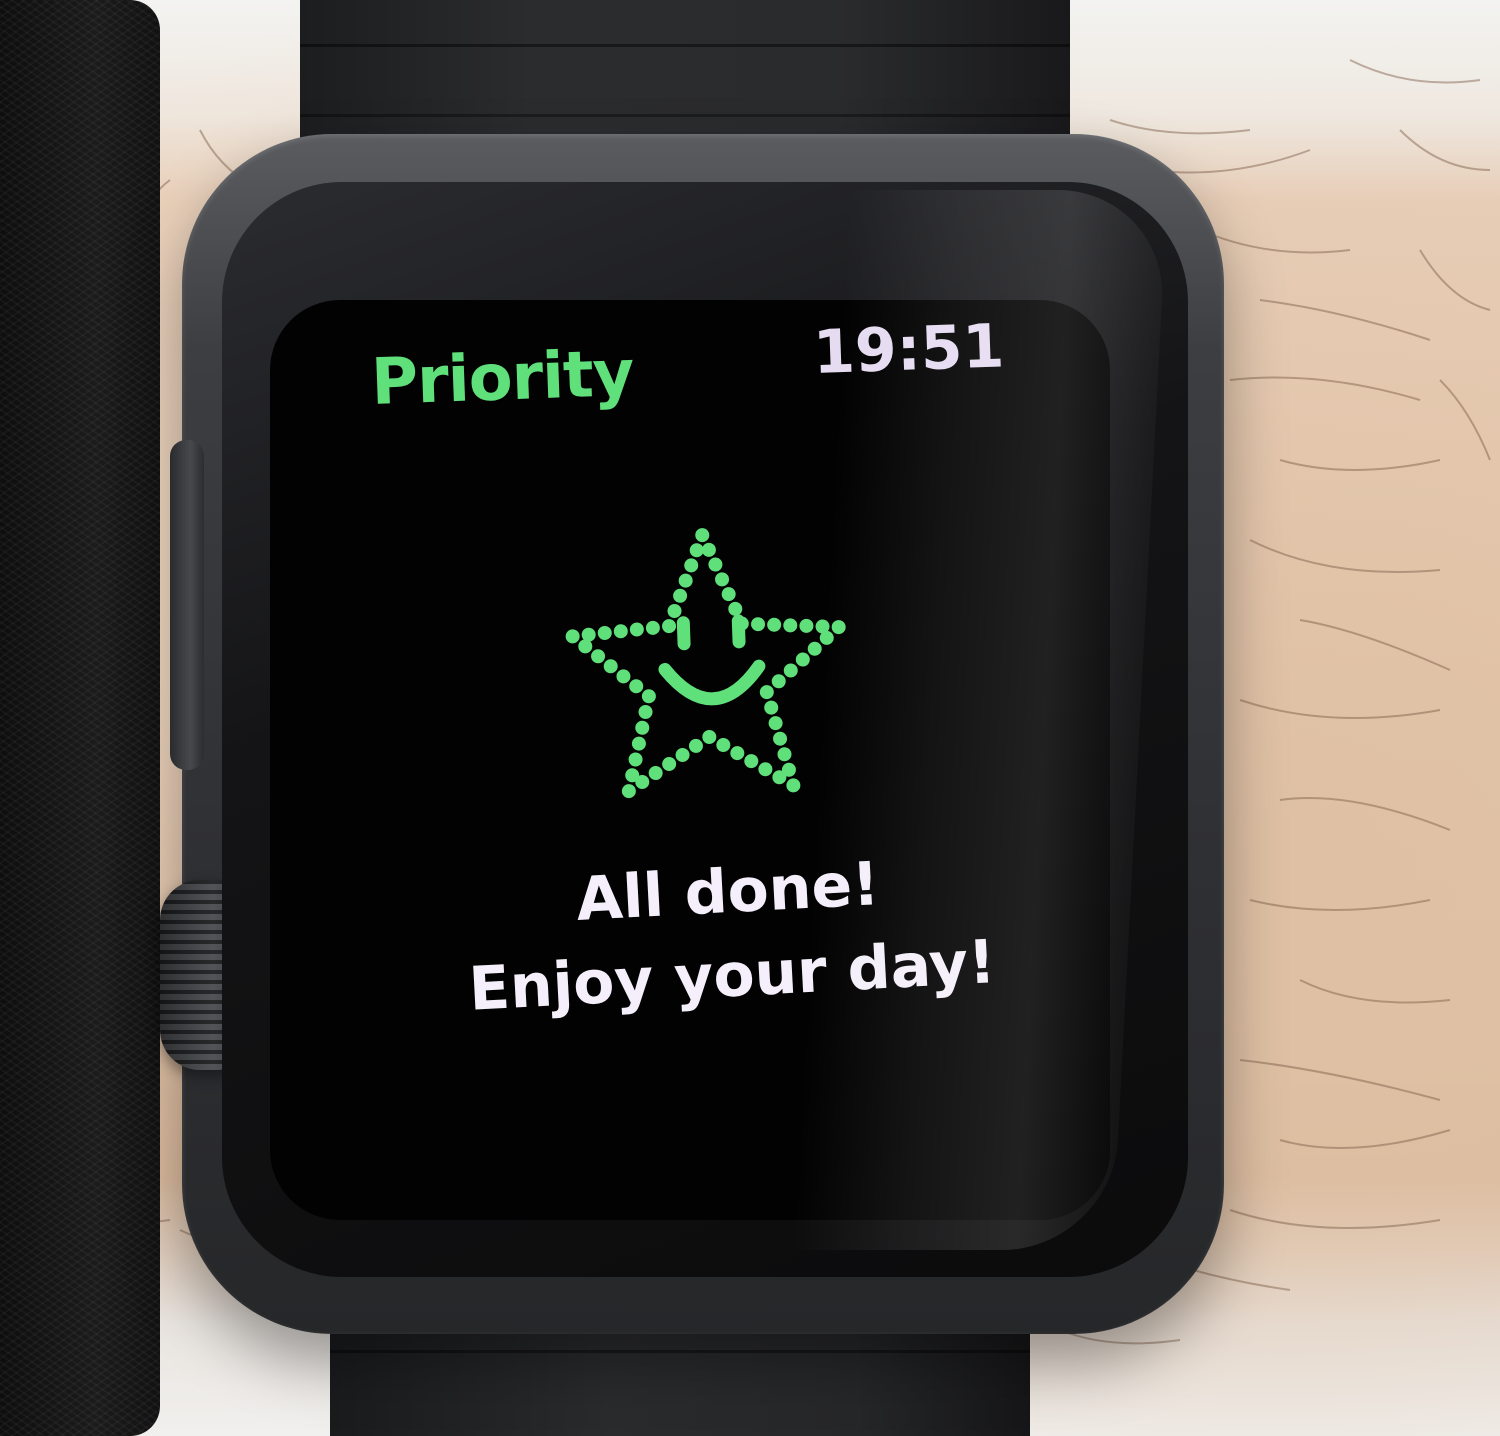 The image size is (1500, 1436). Describe the element at coordinates (683, 633) in the screenshot. I see `star-left-eye` at that location.